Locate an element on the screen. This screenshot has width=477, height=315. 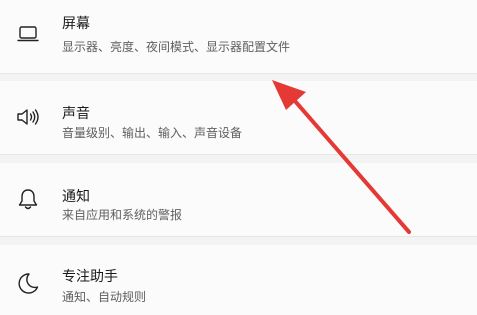
settings-item-title: 声音 is located at coordinates (76, 114).